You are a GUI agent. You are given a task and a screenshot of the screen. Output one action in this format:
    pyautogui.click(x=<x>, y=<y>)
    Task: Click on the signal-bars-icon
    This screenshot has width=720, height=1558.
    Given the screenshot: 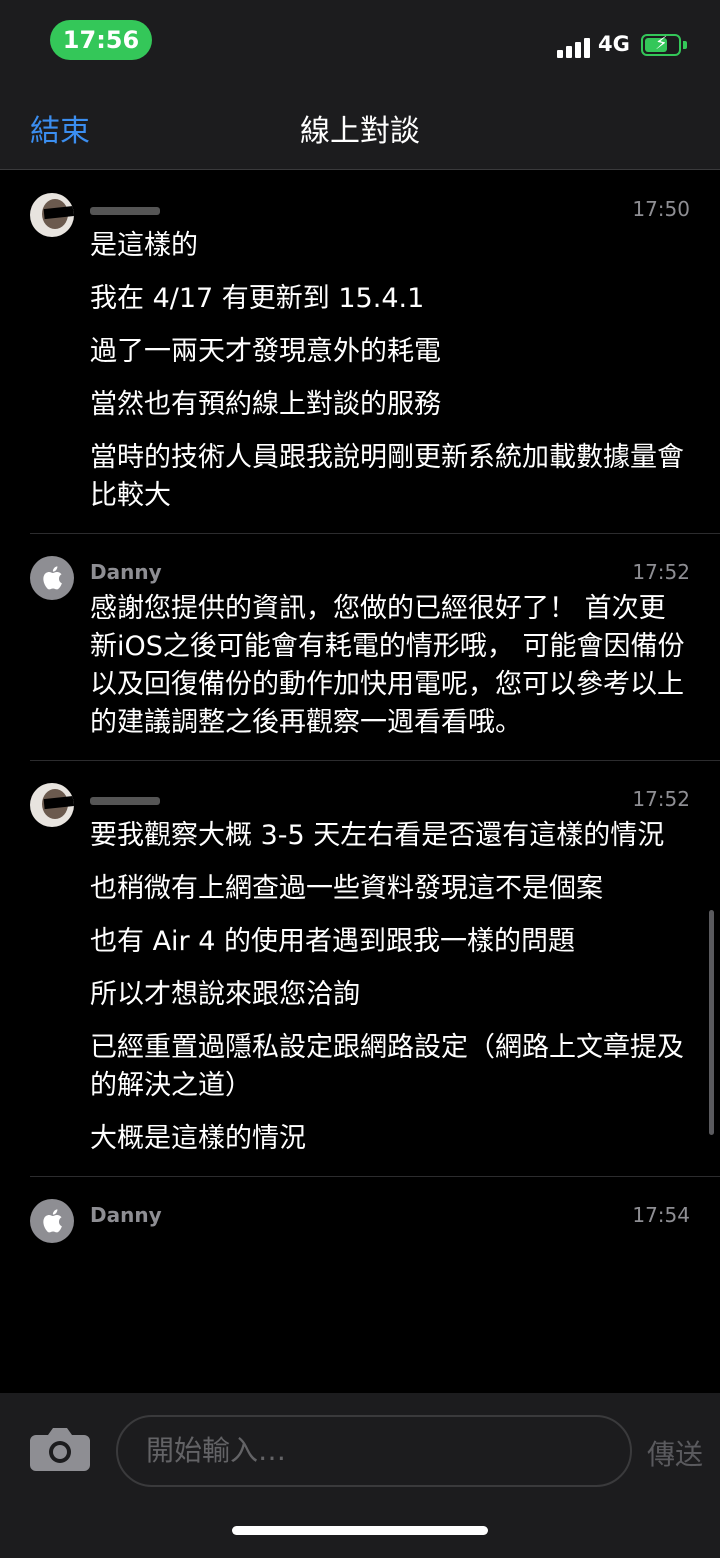 What is the action you would take?
    pyautogui.click(x=575, y=47)
    